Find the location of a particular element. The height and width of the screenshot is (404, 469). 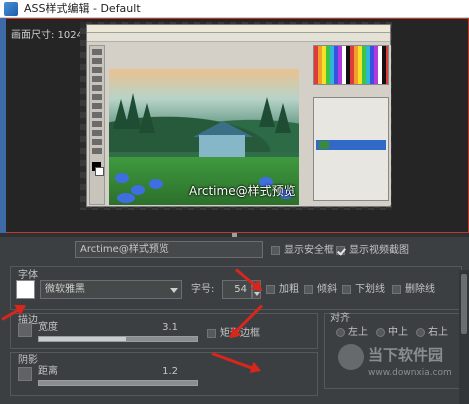

bold-checkbox is located at coordinates (270, 289).